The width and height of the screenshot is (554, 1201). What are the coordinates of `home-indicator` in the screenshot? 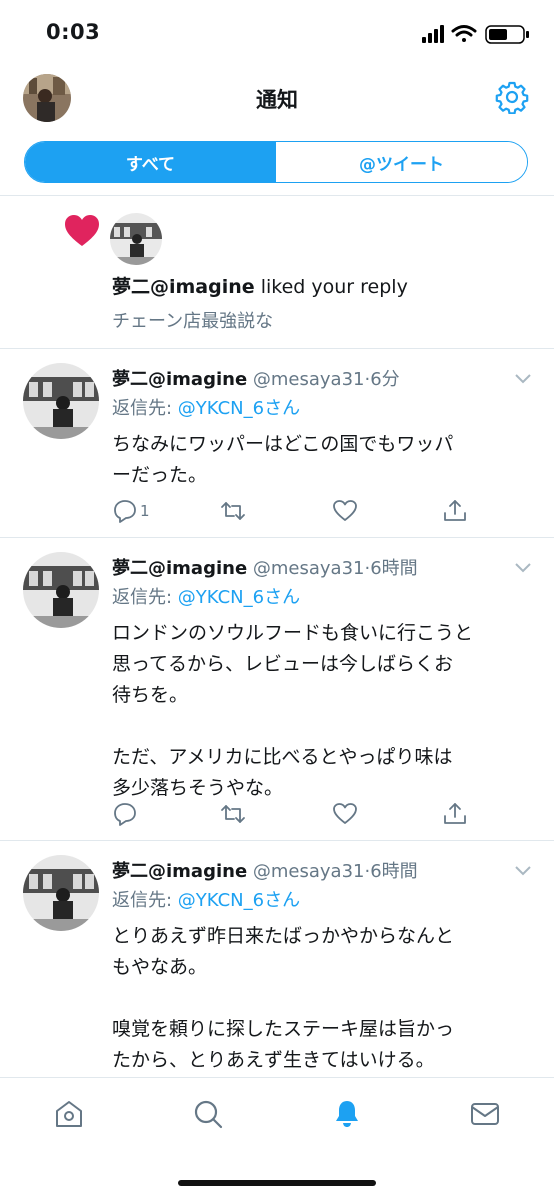 It's located at (277, 1183).